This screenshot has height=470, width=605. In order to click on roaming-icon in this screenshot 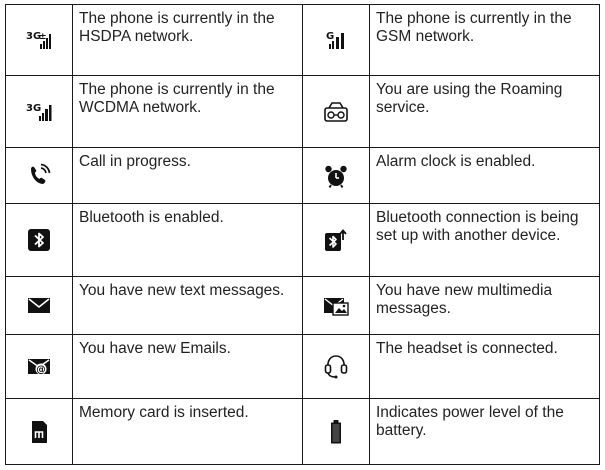, I will do `click(336, 112)`.